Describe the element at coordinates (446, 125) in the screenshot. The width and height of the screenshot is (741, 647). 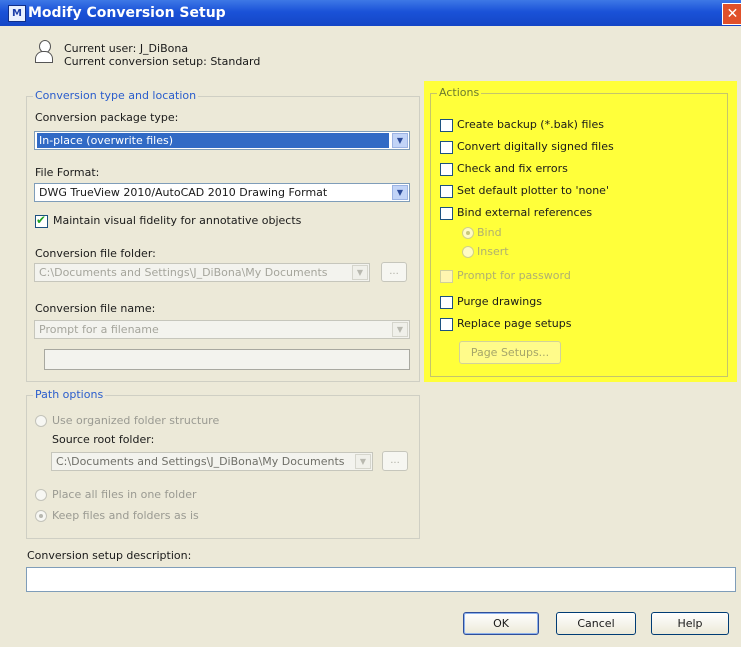
I see `backup-checkbox` at that location.